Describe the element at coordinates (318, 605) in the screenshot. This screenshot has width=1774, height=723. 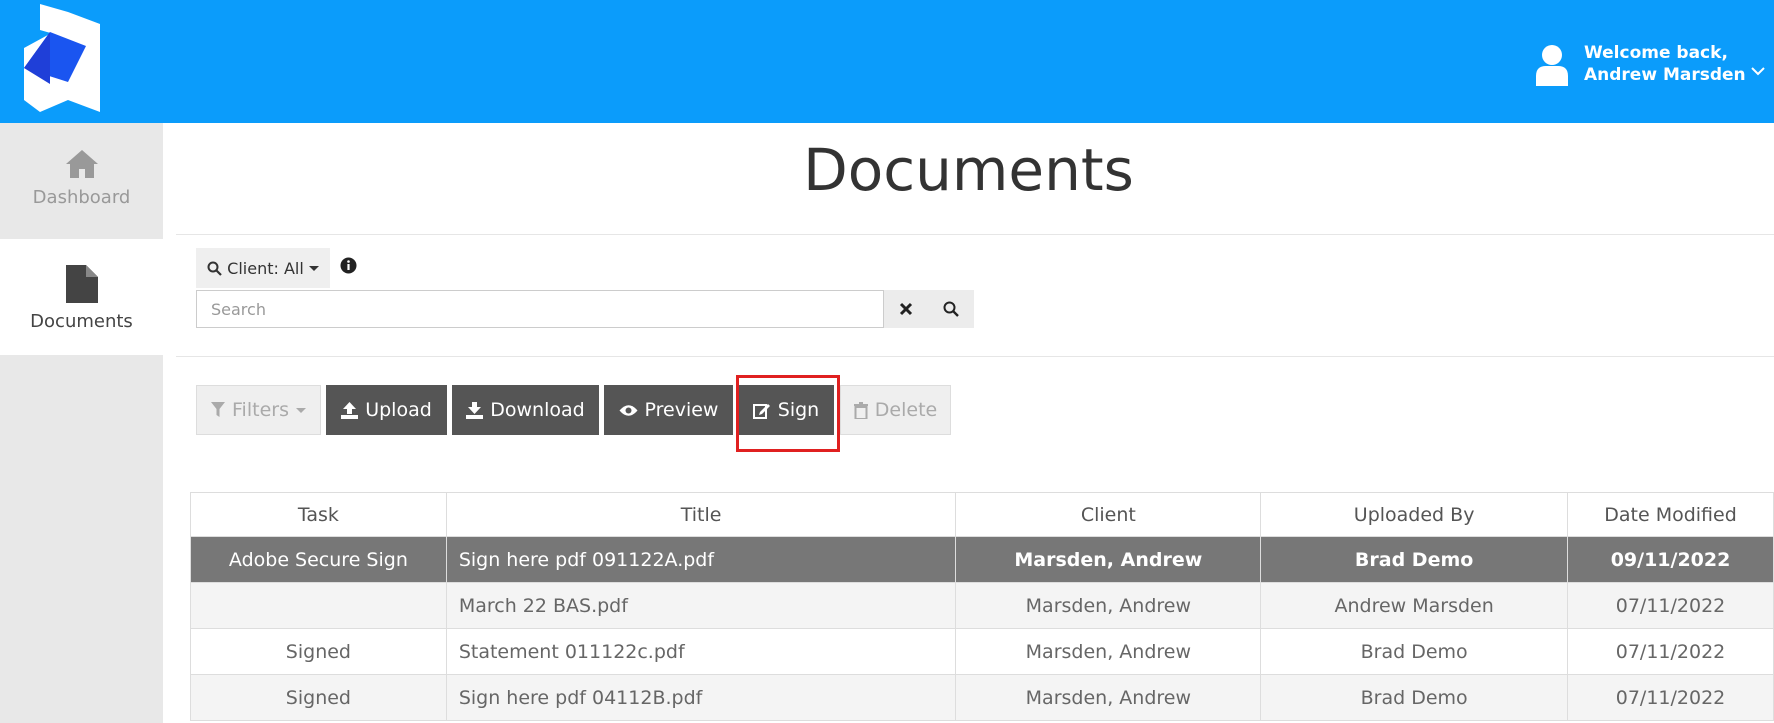
I see `task-cell` at that location.